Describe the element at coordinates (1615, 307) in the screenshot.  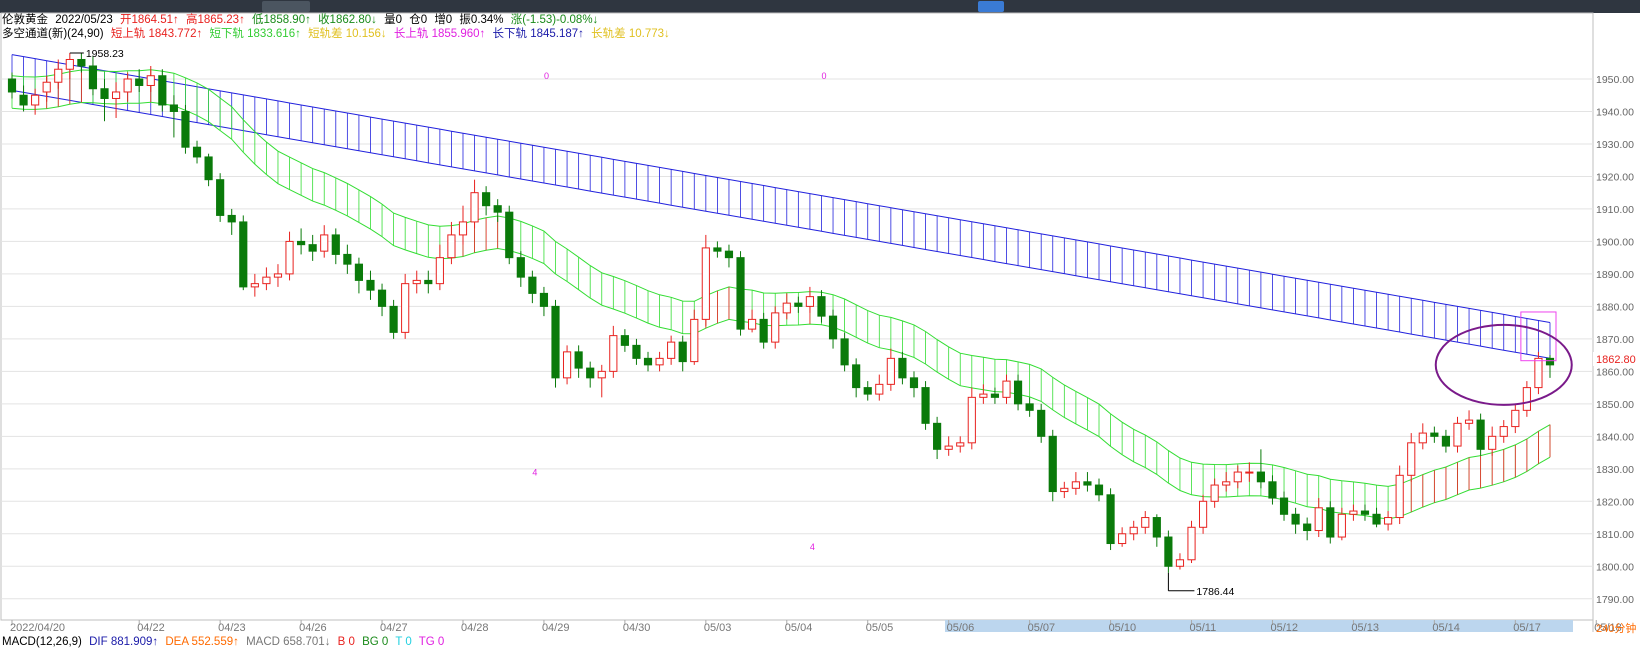
I see `y-tick-label: 1880.00` at that location.